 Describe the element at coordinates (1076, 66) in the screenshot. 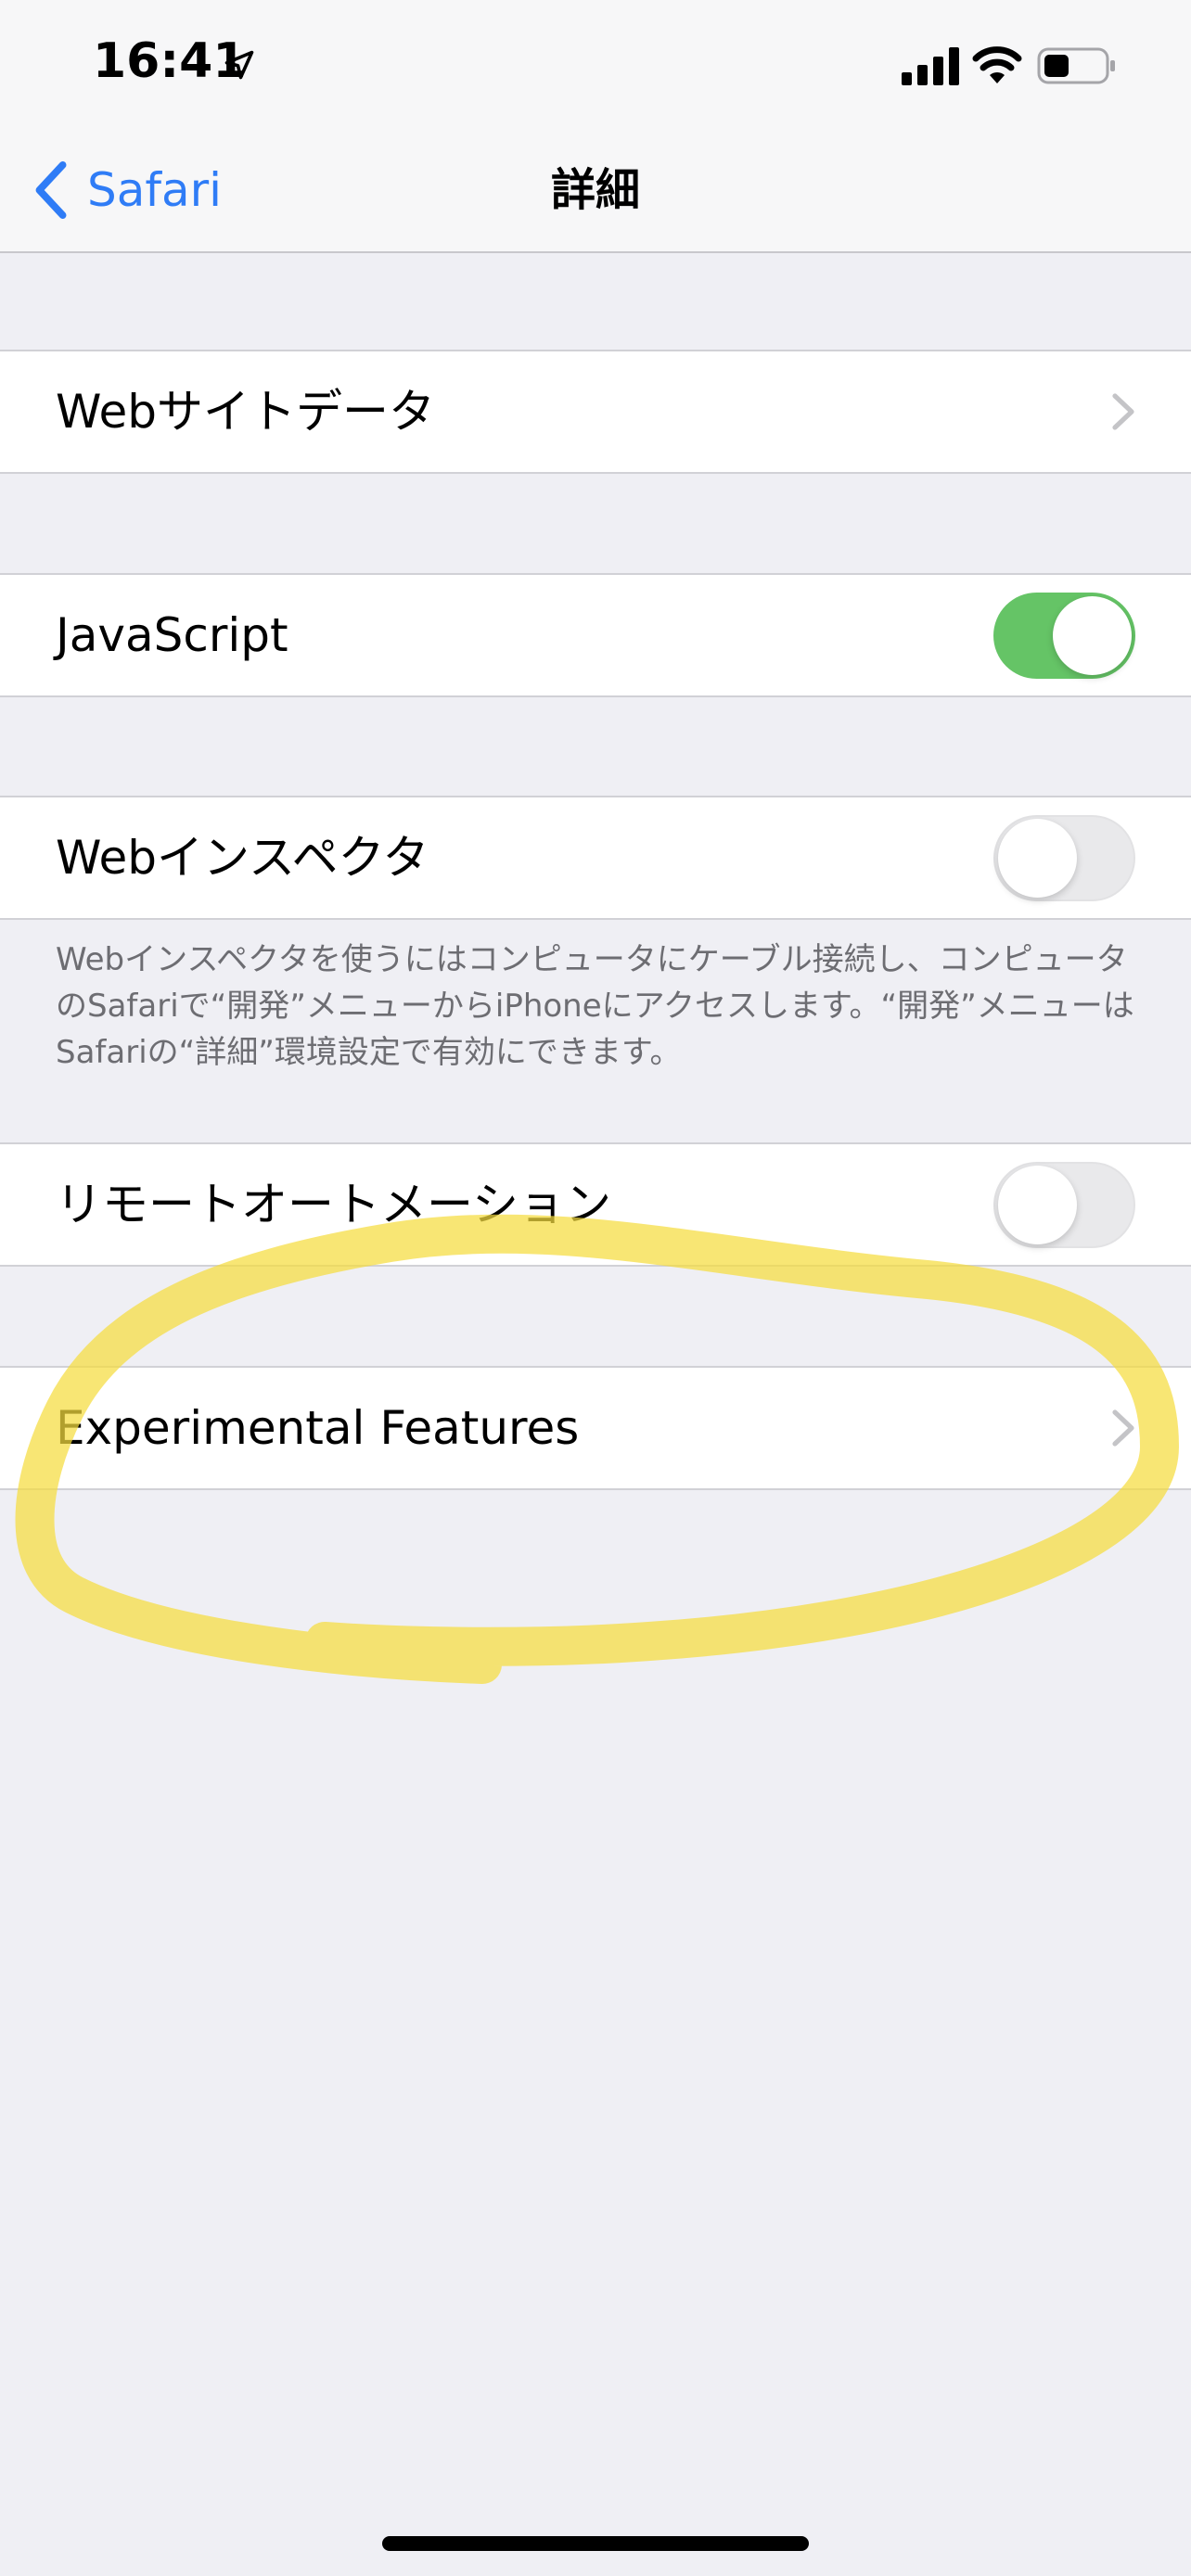

I see `battery-icon` at that location.